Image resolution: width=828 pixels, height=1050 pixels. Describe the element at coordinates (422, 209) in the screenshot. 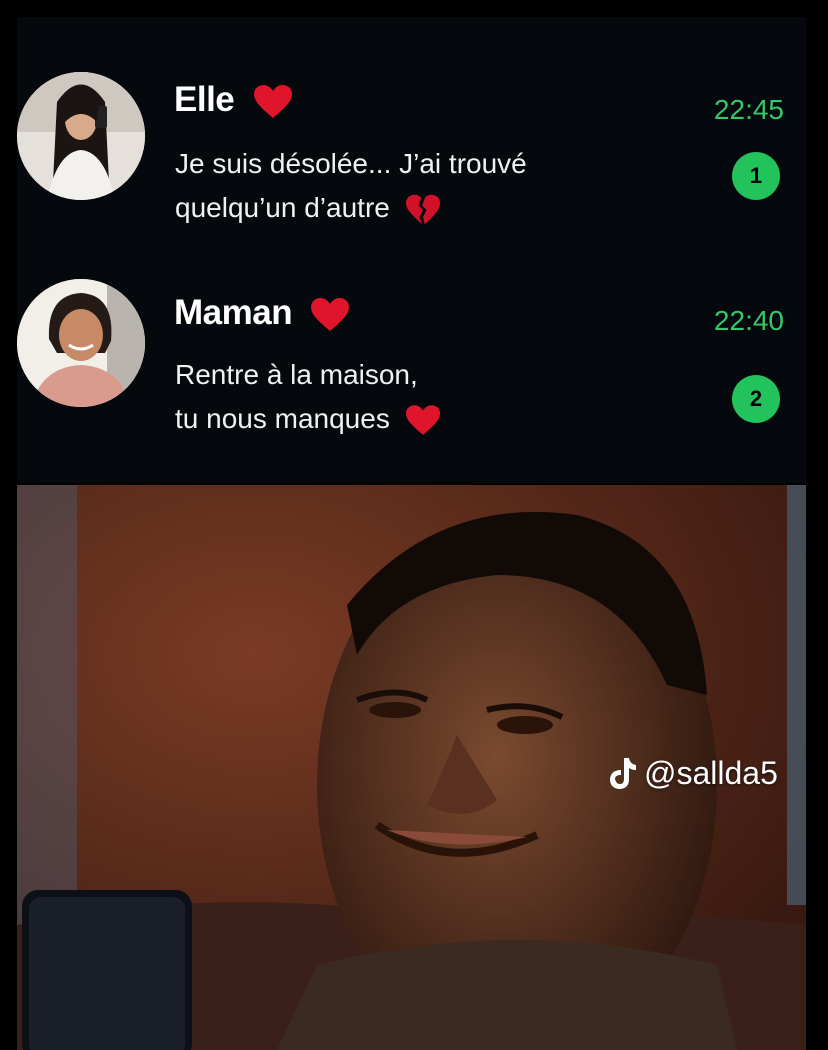

I see `broken-heart-icon` at that location.